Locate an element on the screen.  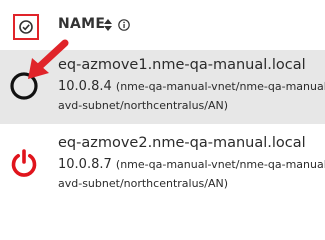
vm-name: eq-azmove1.nme-qa-manual.local is located at coordinates (182, 65).